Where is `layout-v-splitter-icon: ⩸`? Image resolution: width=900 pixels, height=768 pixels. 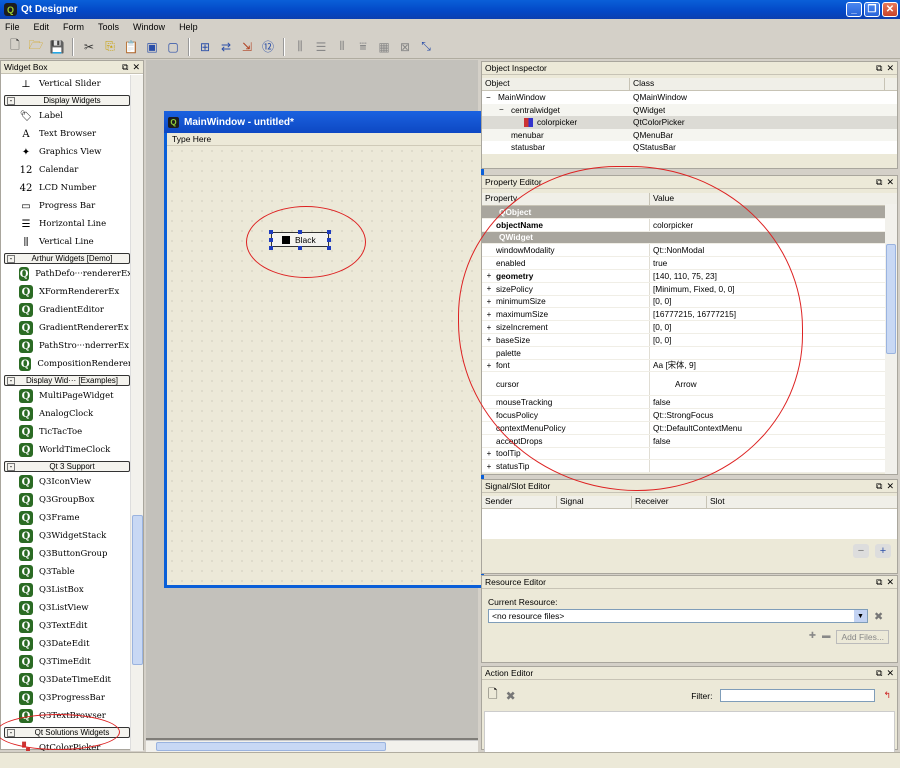 layout-v-splitter-icon: ⩸ is located at coordinates (363, 47).